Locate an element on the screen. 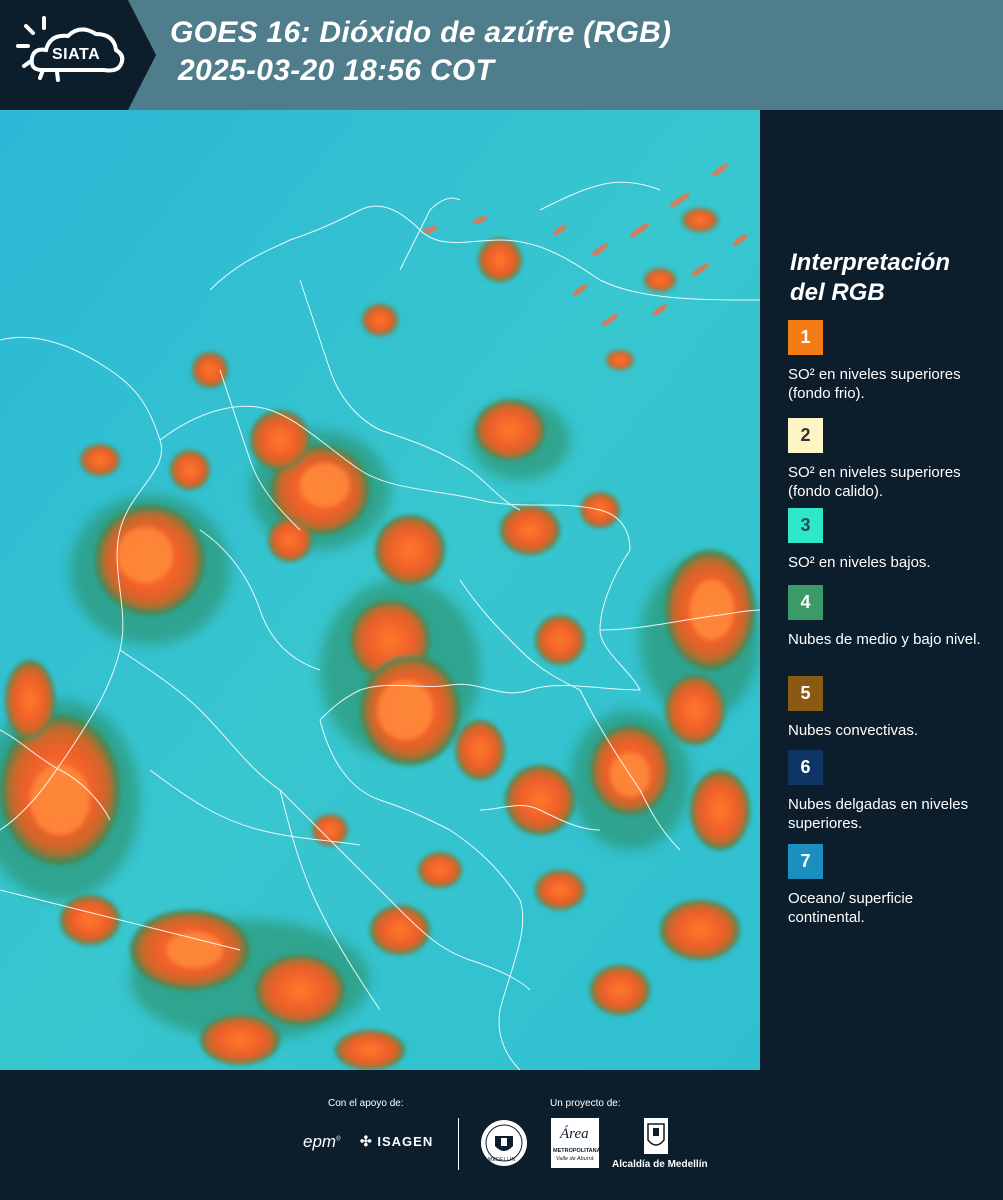 Image resolution: width=1003 pixels, height=1200 pixels. legend-description: Oceano/ superficie continental. is located at coordinates (851, 908).